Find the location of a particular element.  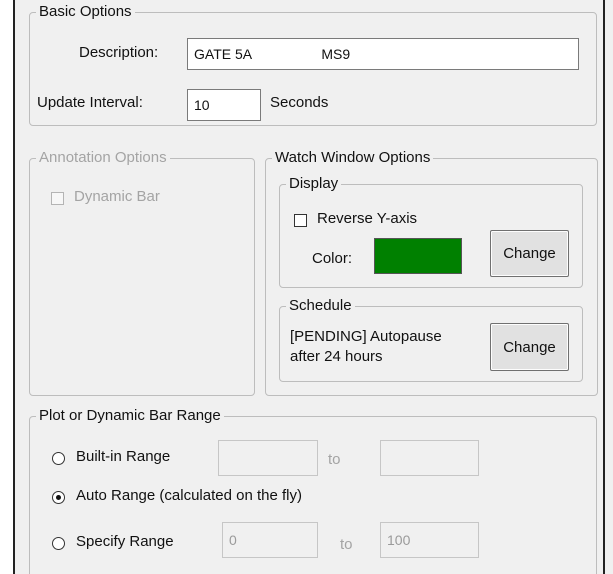

color-label: Color: is located at coordinates (332, 258).